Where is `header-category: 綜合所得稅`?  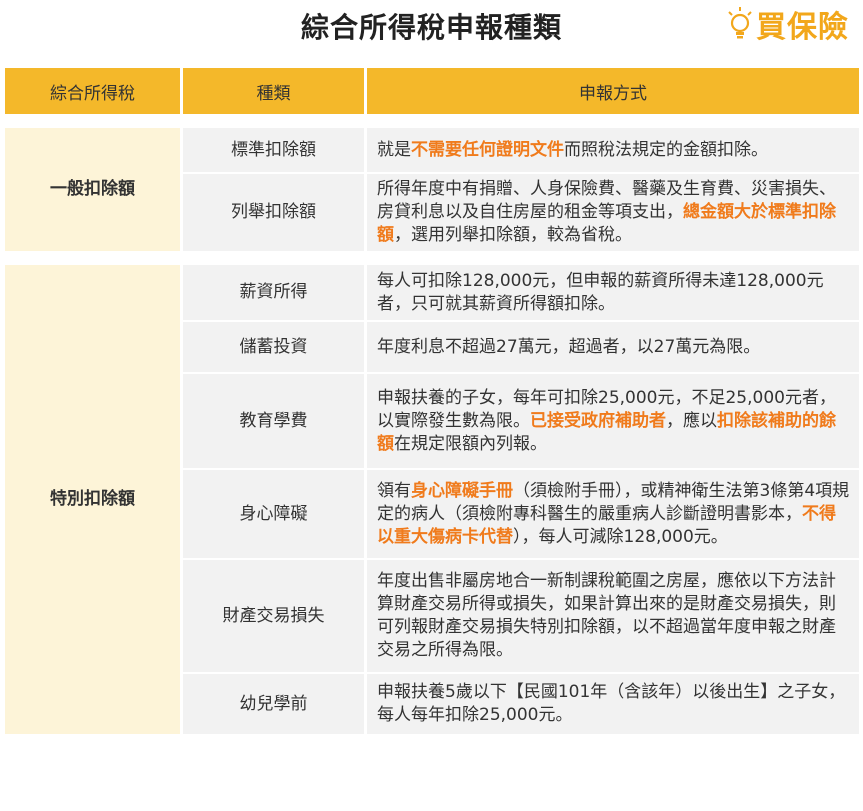 header-category: 綜合所得稅 is located at coordinates (92, 91).